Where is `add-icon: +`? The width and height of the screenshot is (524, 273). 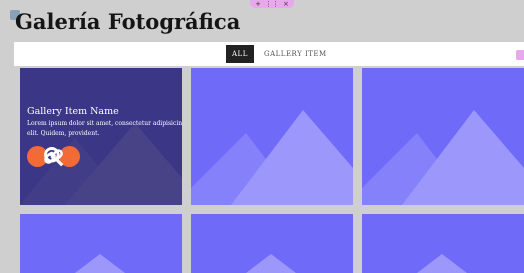 add-icon: + is located at coordinates (258, 4).